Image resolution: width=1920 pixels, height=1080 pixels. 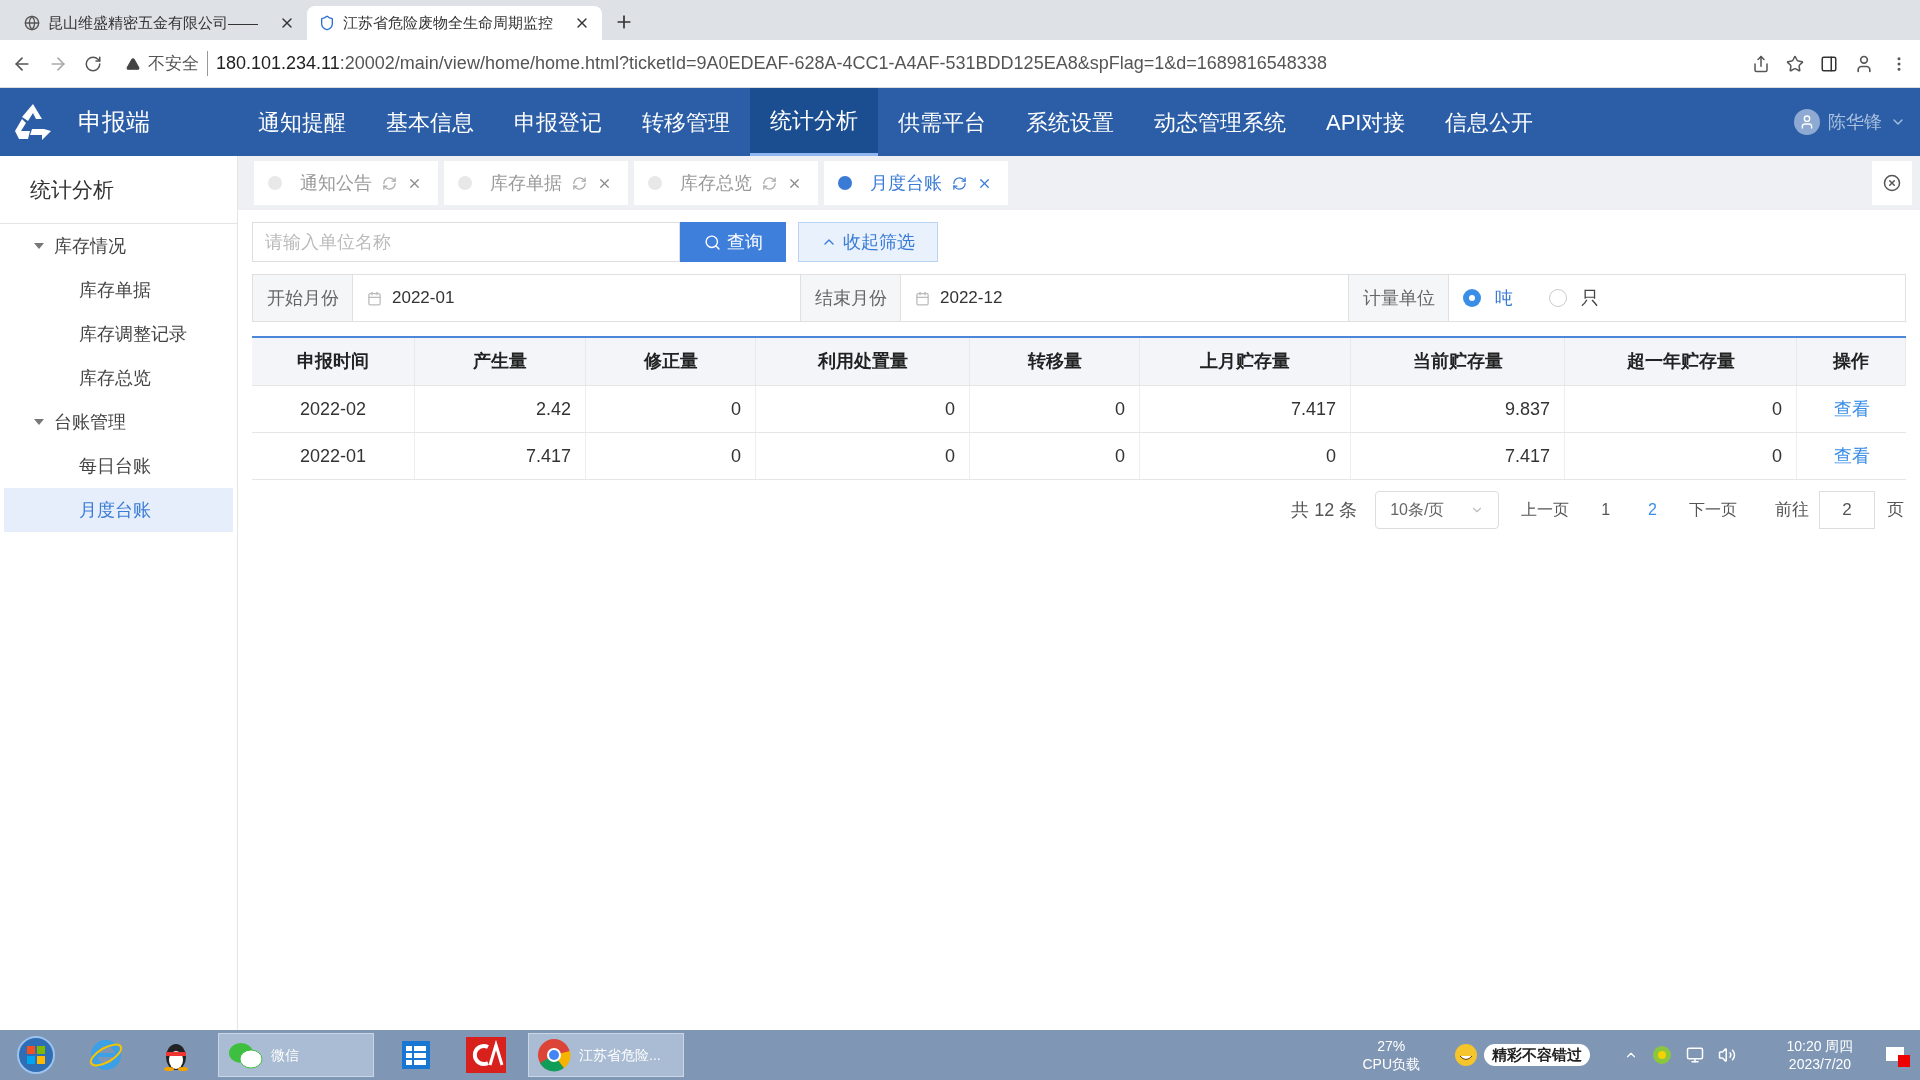 What do you see at coordinates (500, 409) in the screenshot?
I see `table-cell: 2.42` at bounding box center [500, 409].